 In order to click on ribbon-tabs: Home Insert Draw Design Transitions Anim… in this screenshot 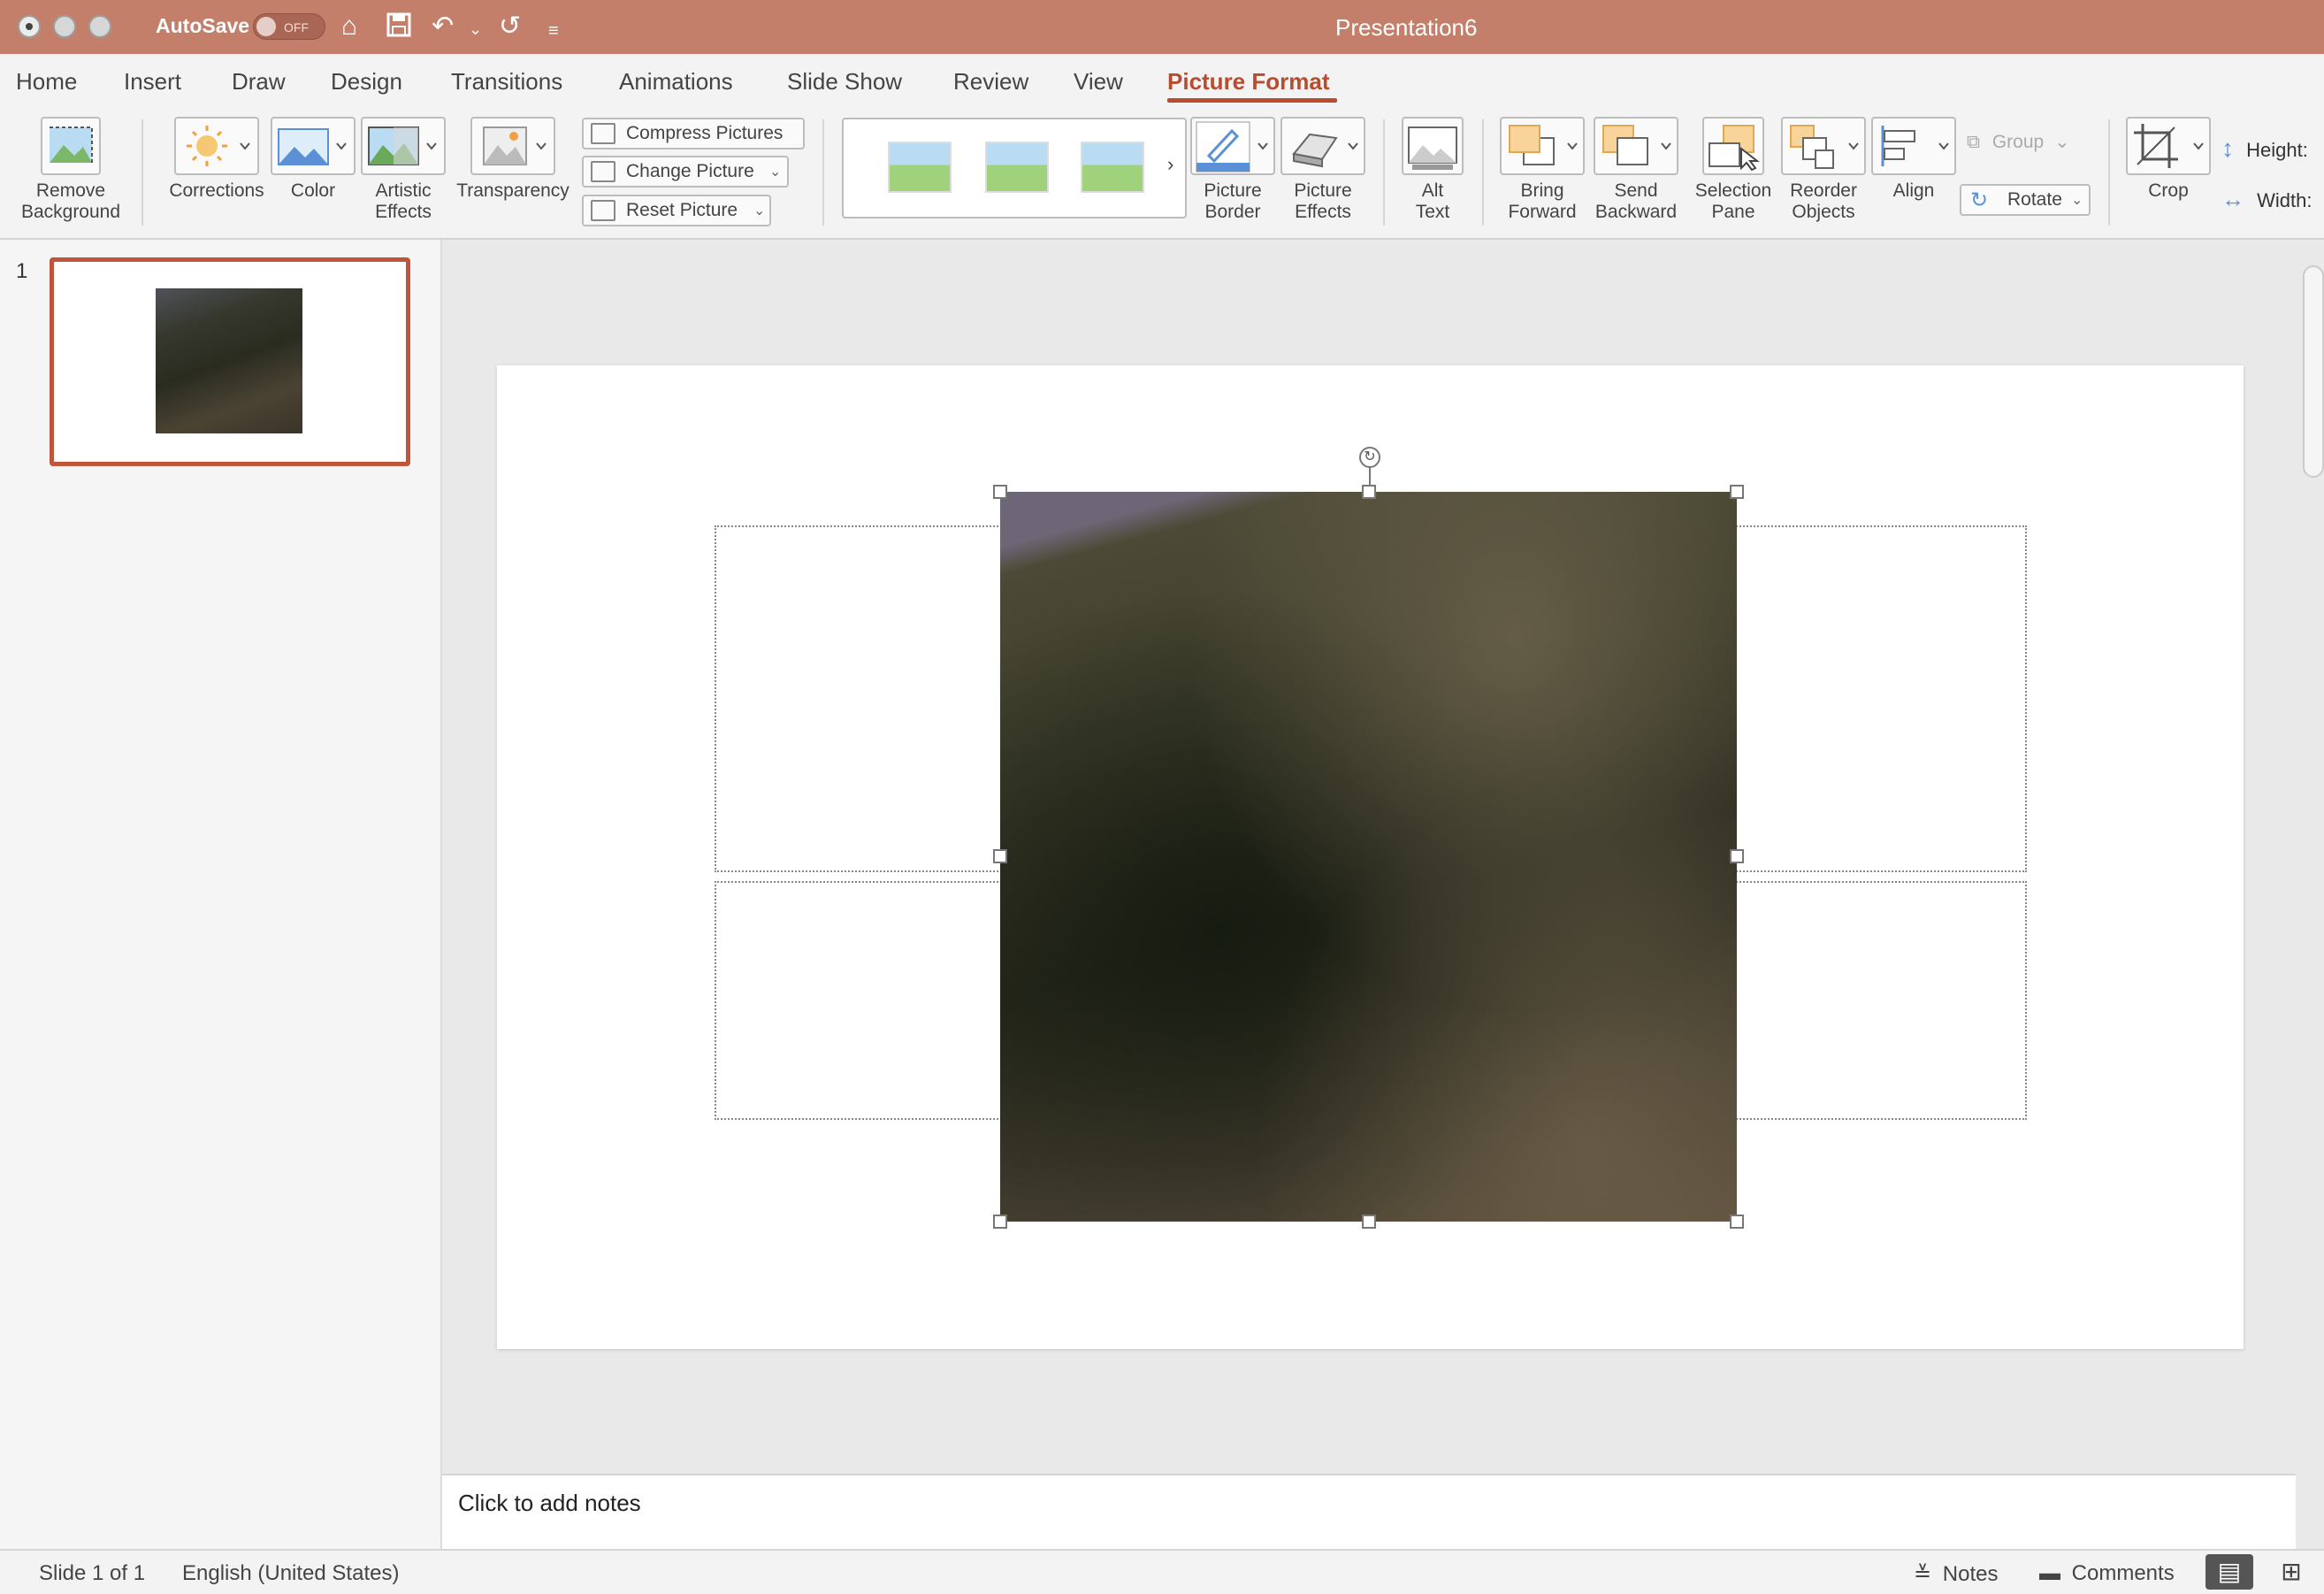, I will do `click(1162, 80)`.